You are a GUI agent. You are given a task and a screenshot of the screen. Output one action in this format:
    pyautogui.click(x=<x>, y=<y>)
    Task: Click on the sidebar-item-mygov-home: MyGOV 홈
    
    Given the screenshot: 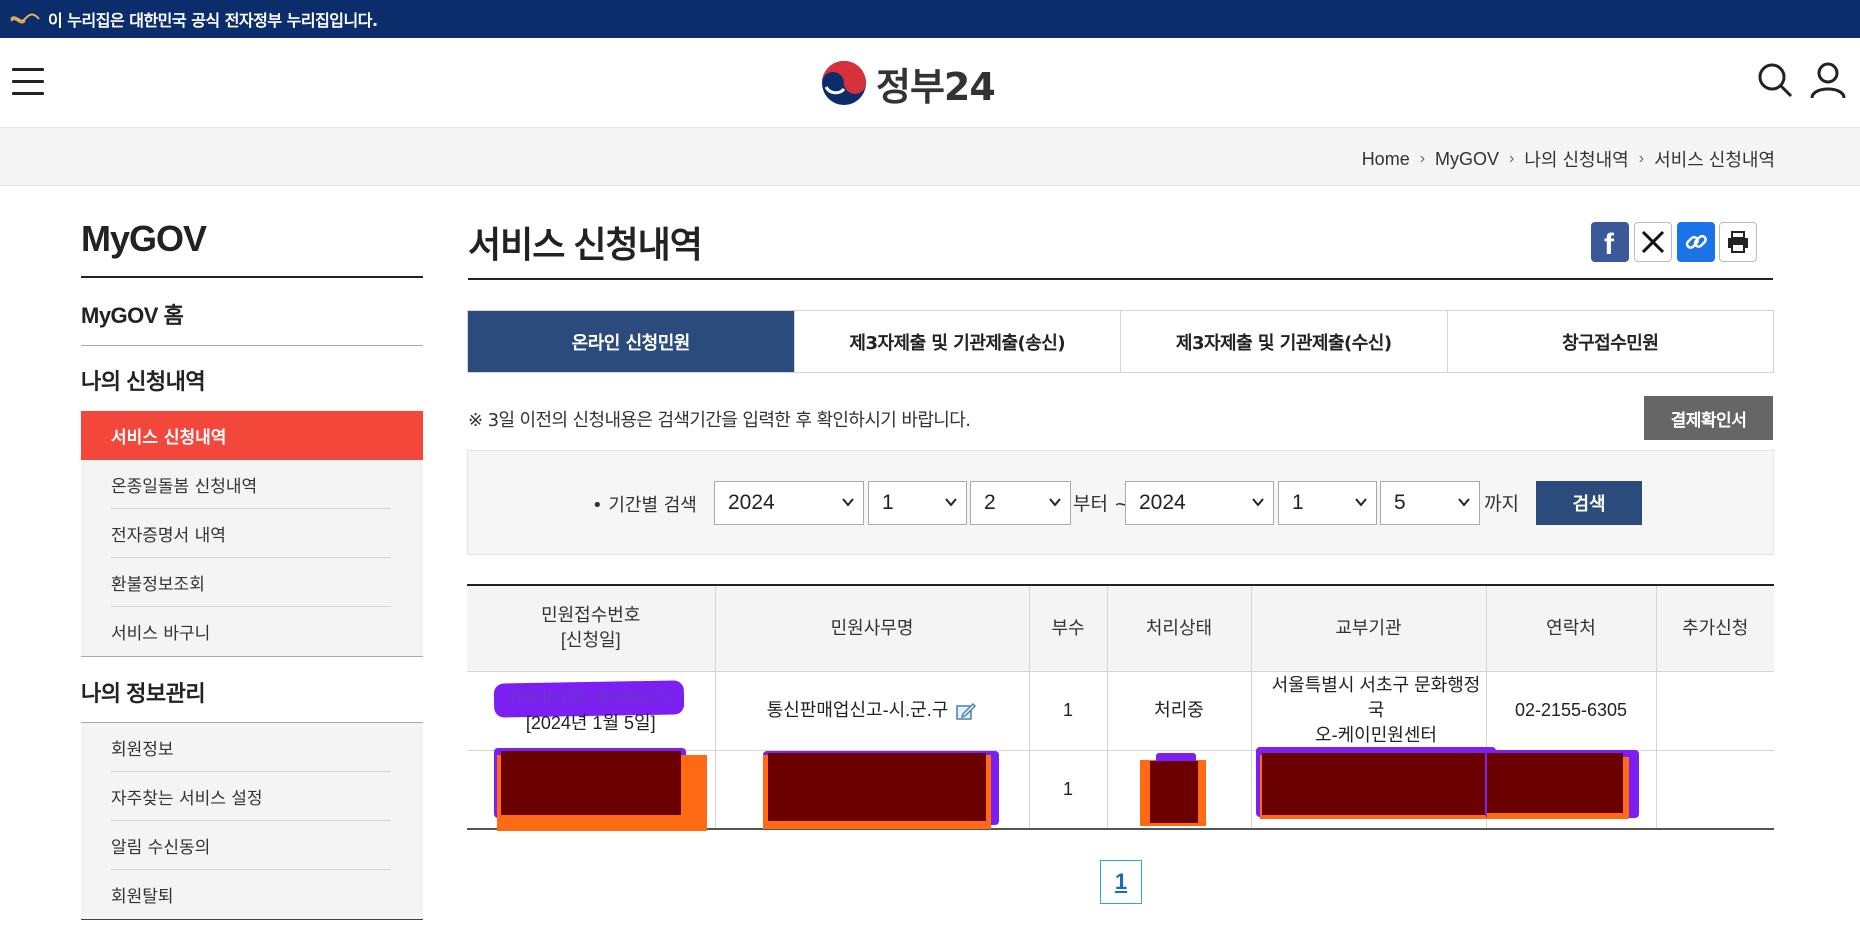 What is the action you would take?
    pyautogui.click(x=252, y=314)
    